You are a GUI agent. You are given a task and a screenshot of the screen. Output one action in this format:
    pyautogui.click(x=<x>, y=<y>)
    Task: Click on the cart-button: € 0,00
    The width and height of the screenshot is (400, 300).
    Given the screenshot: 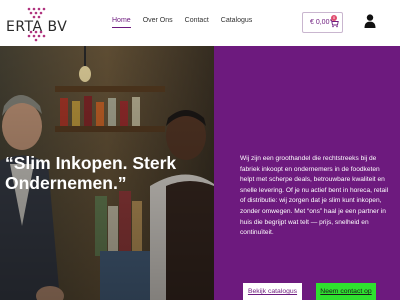 What is the action you would take?
    pyautogui.click(x=322, y=22)
    